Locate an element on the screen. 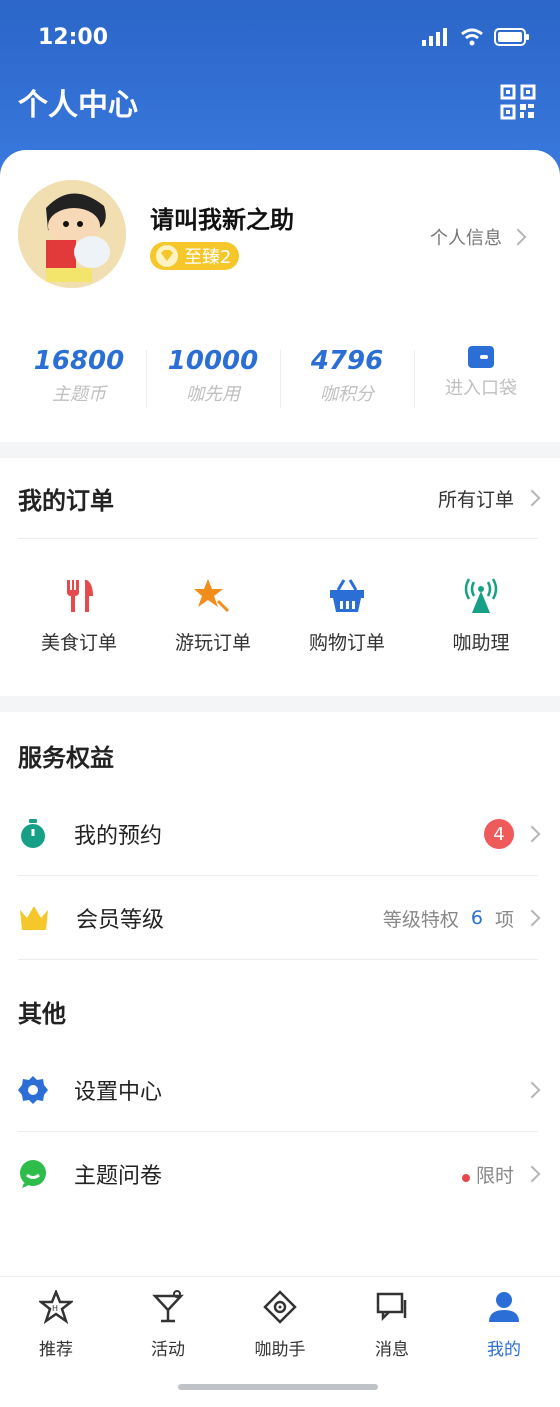 The height and width of the screenshot is (1407, 560). stat-label: 主题币 is located at coordinates (79, 394).